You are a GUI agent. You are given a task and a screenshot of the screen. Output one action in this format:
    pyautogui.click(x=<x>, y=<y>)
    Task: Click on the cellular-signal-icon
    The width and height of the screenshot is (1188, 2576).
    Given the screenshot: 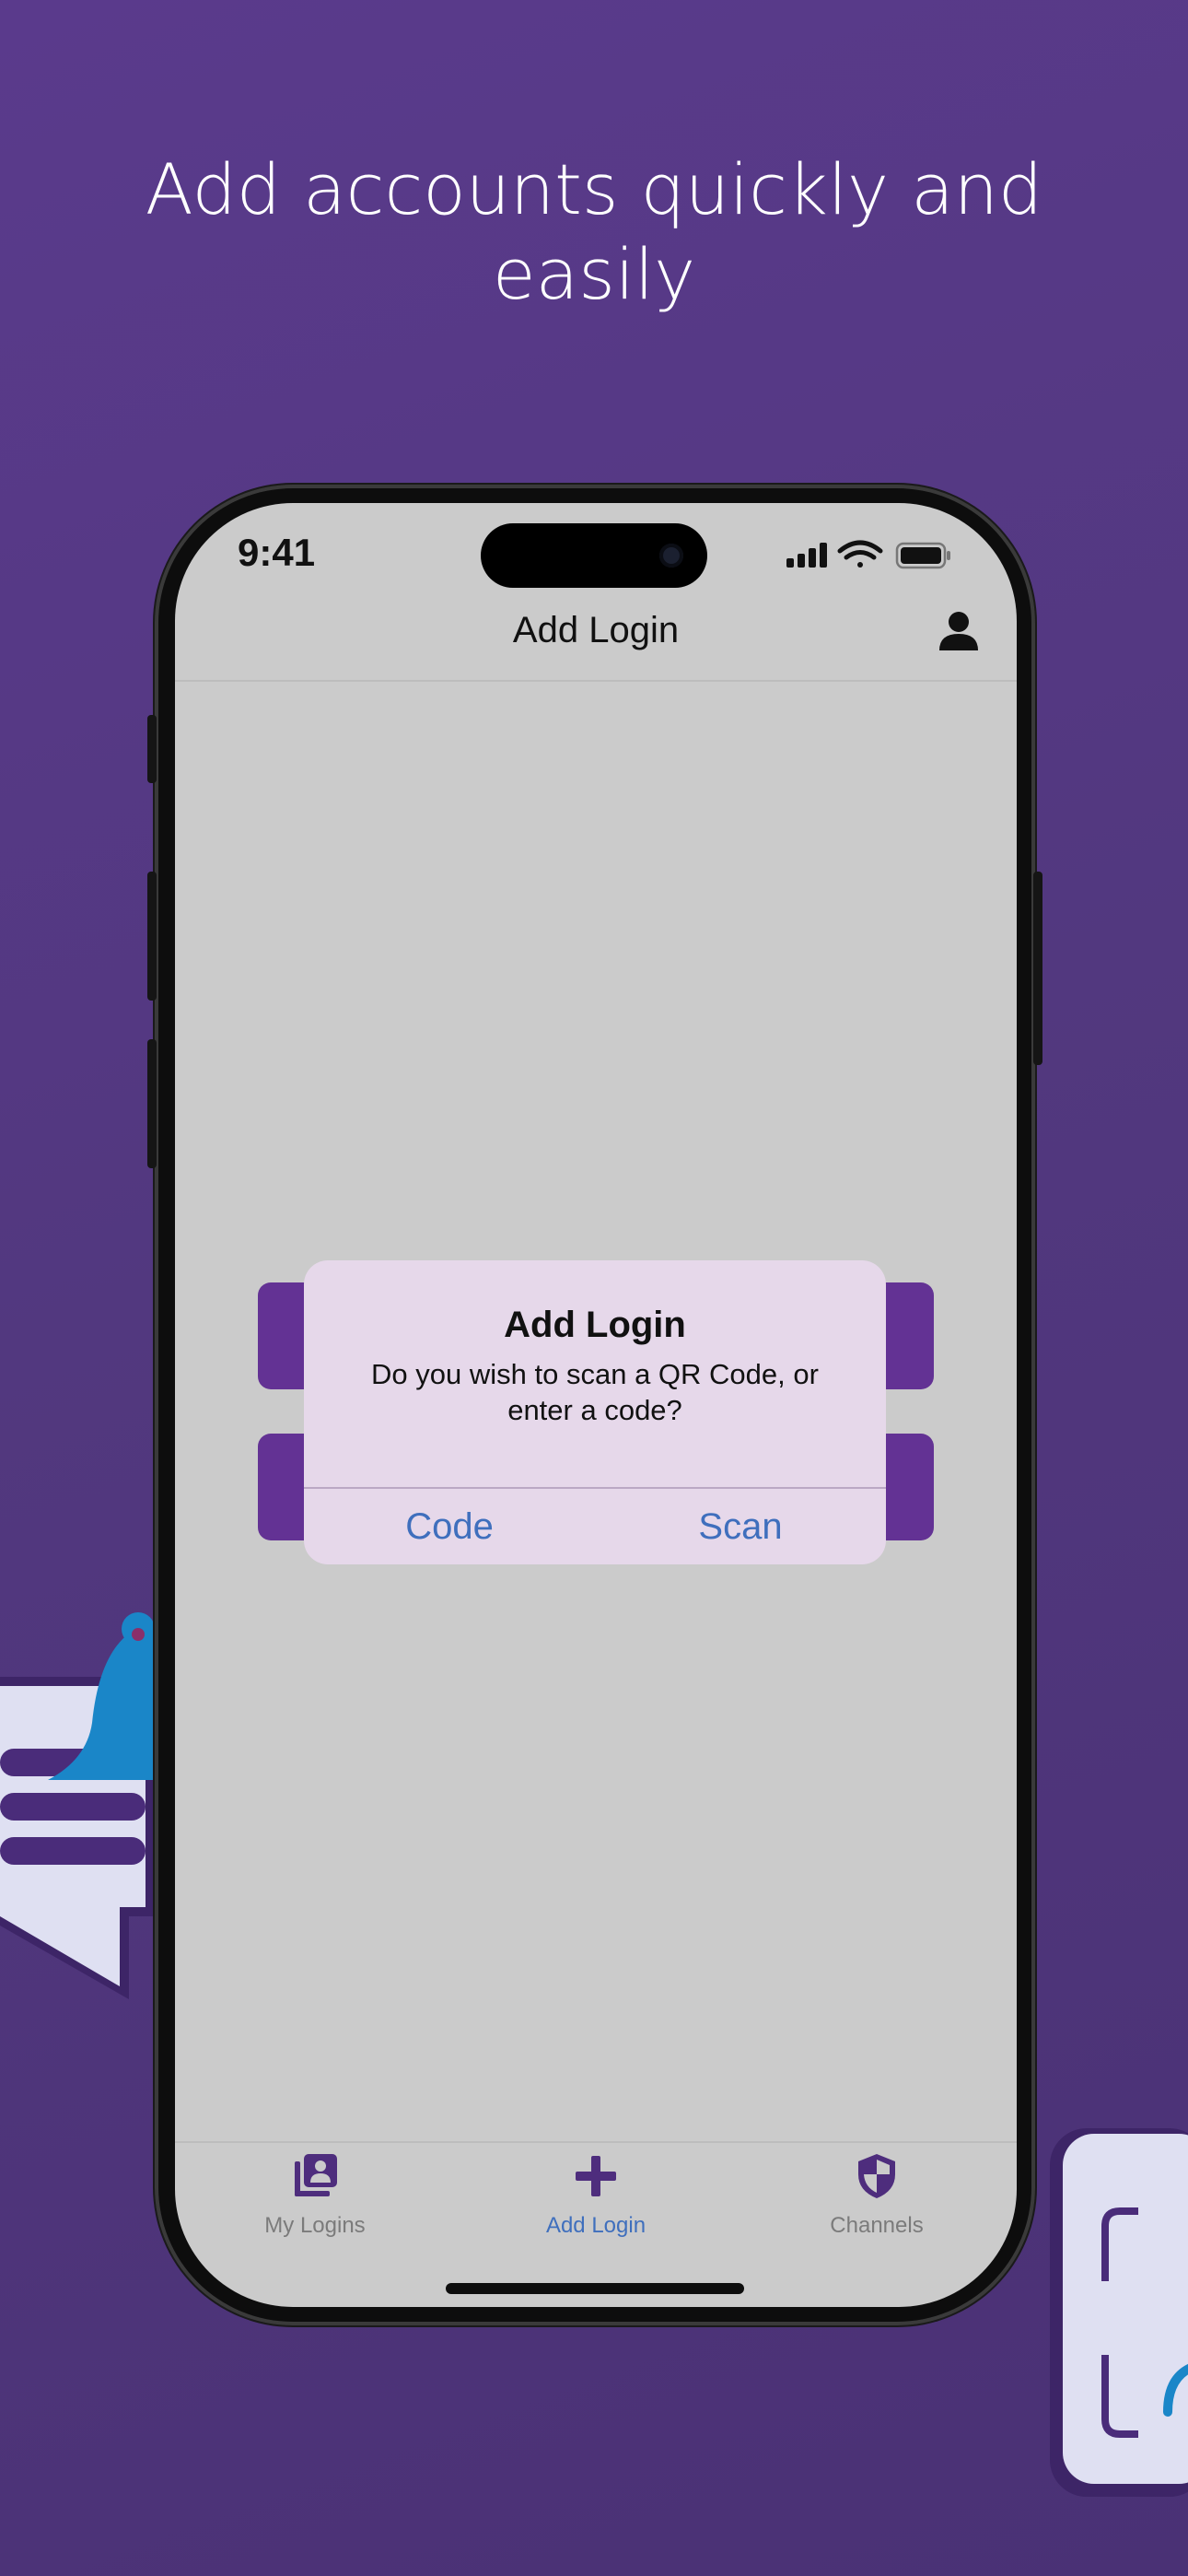 What is the action you would take?
    pyautogui.click(x=806, y=555)
    